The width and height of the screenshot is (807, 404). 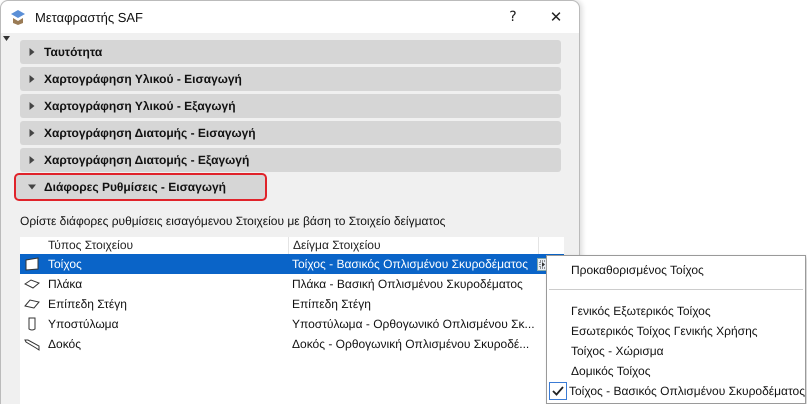 What do you see at coordinates (407, 284) in the screenshot?
I see `table-cell-text: Πλάκα - Βασική Οπλισμένου Σκυροδέματος` at bounding box center [407, 284].